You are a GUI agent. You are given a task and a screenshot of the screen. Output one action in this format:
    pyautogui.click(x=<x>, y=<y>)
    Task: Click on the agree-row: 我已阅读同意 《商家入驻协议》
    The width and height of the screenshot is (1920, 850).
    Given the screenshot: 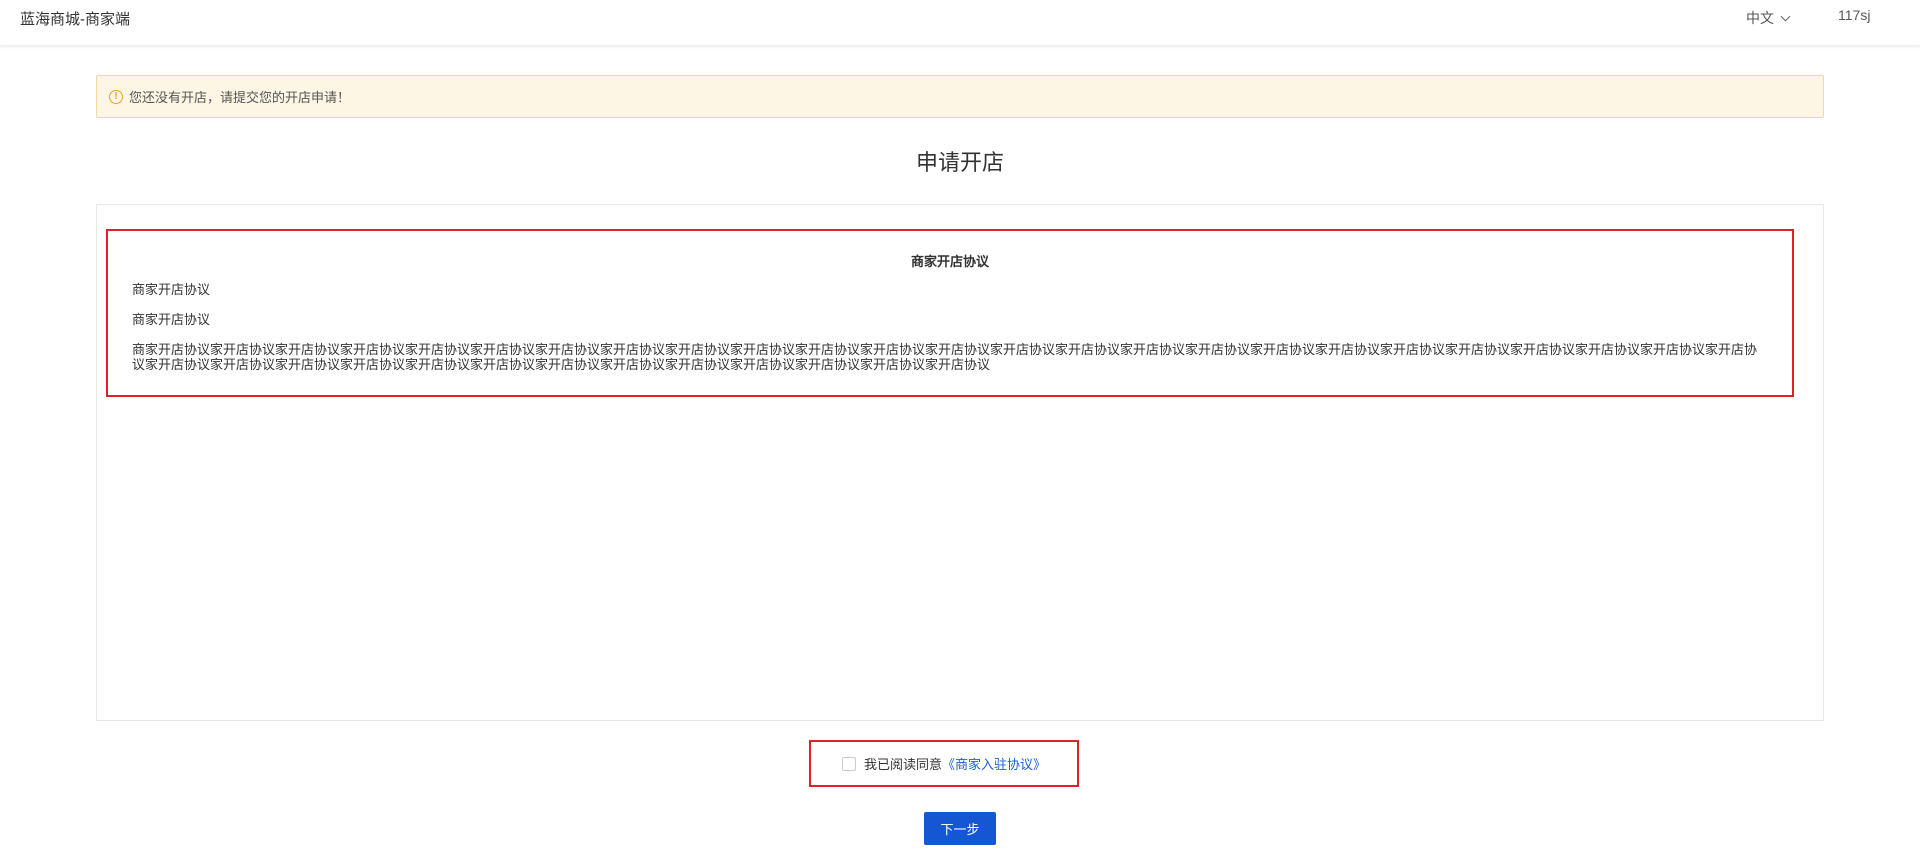 What is the action you would take?
    pyautogui.click(x=944, y=763)
    